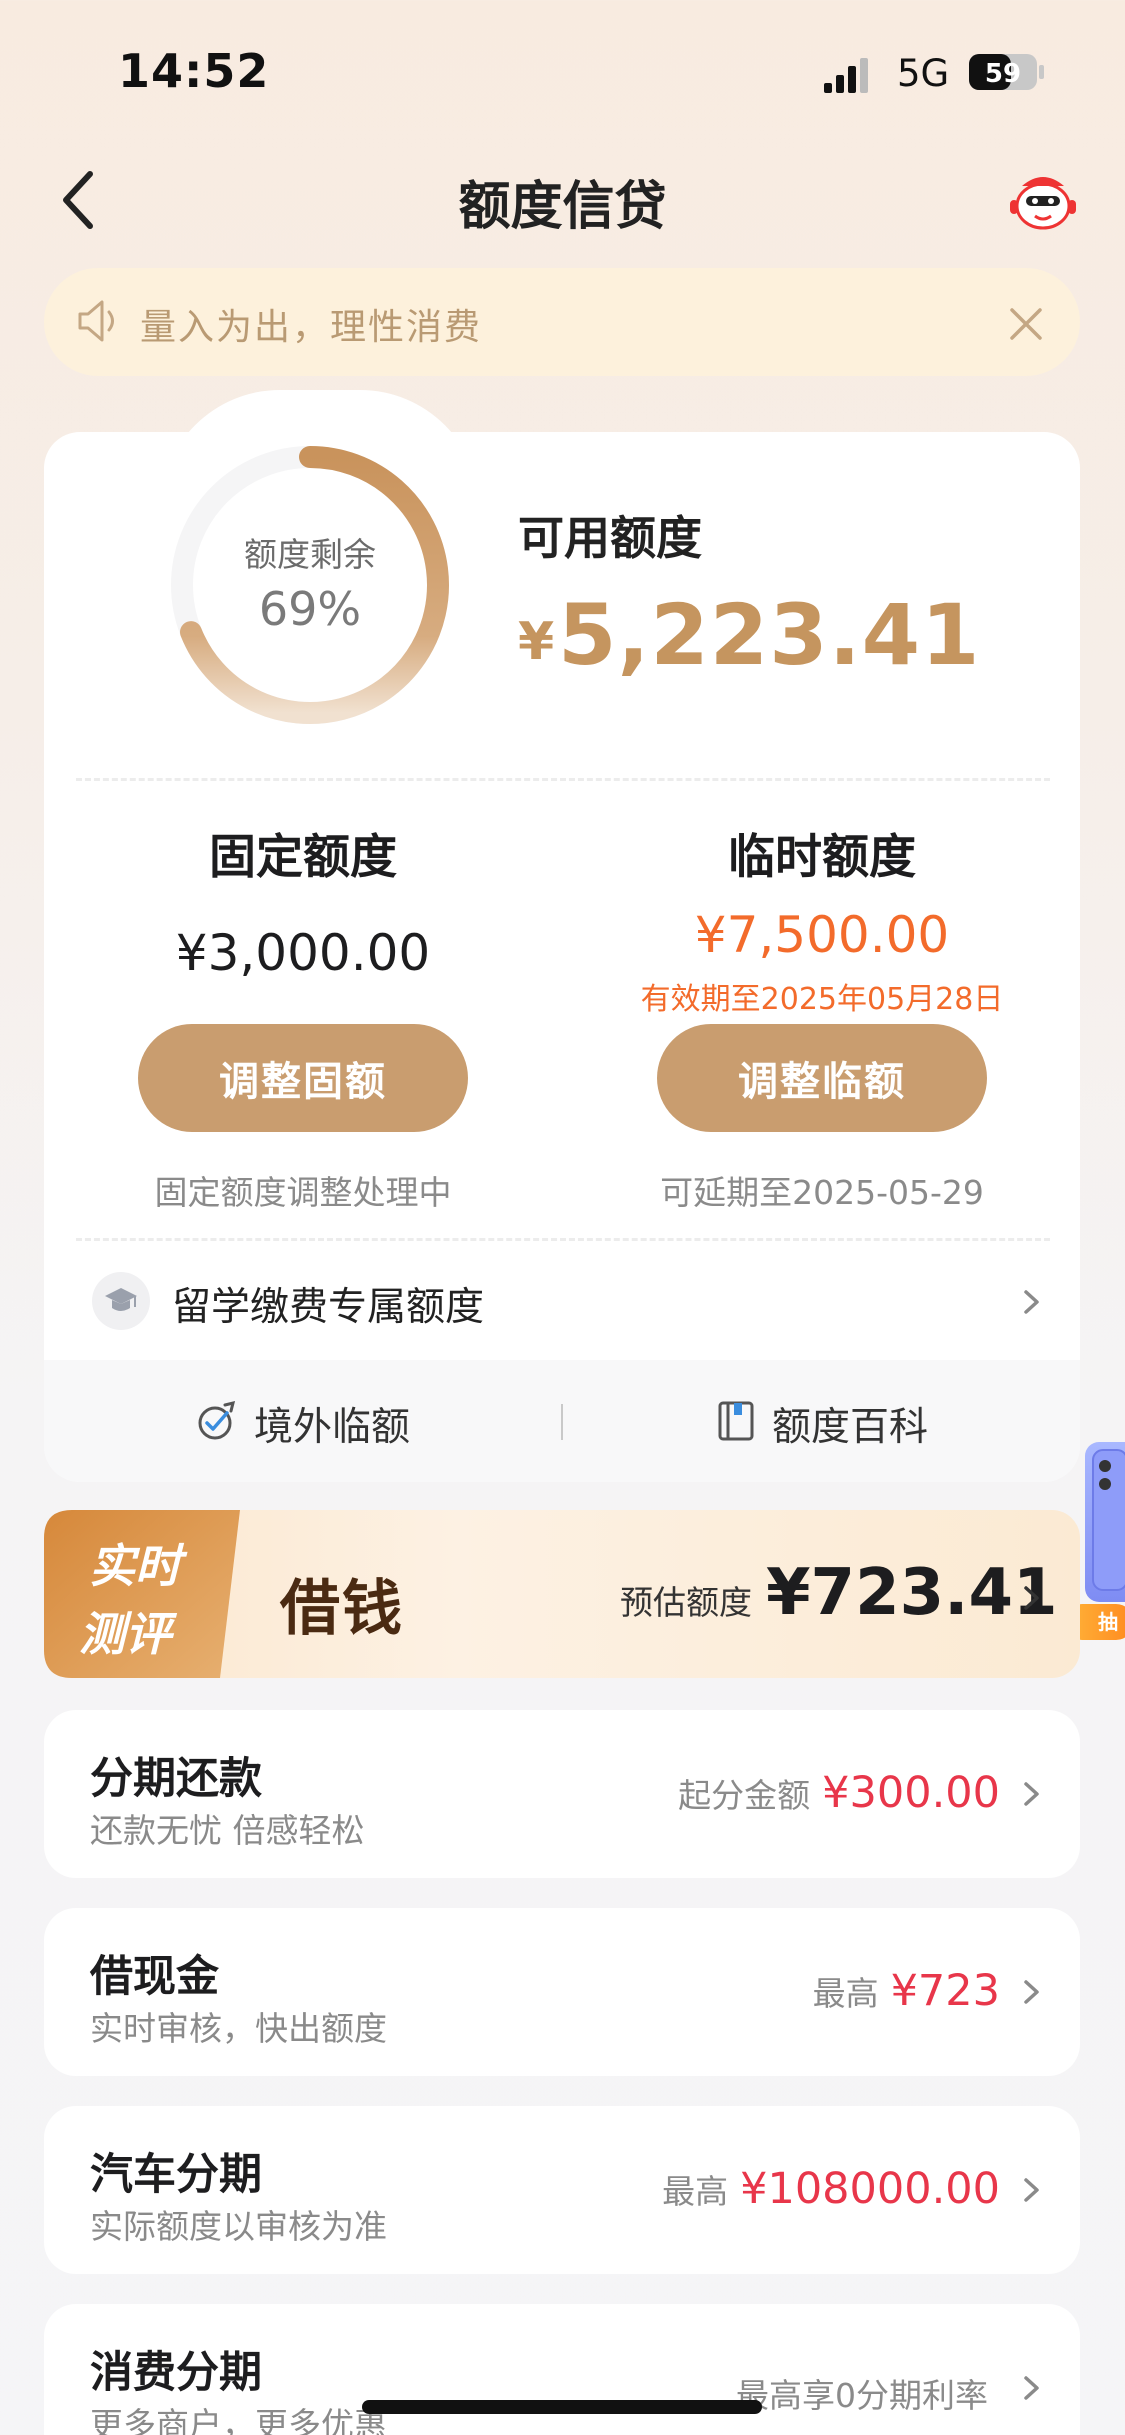 Image resolution: width=1125 pixels, height=2435 pixels. Describe the element at coordinates (96, 321) in the screenshot. I see `speaker-icon` at that location.